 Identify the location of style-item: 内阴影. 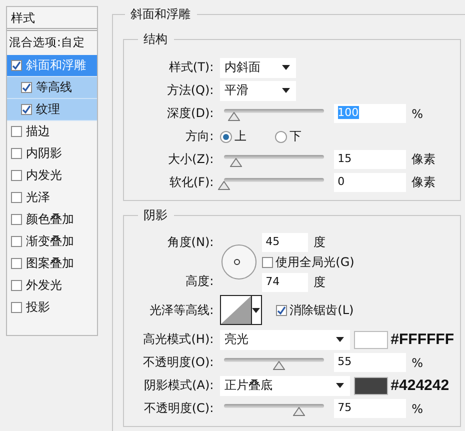
(52, 154).